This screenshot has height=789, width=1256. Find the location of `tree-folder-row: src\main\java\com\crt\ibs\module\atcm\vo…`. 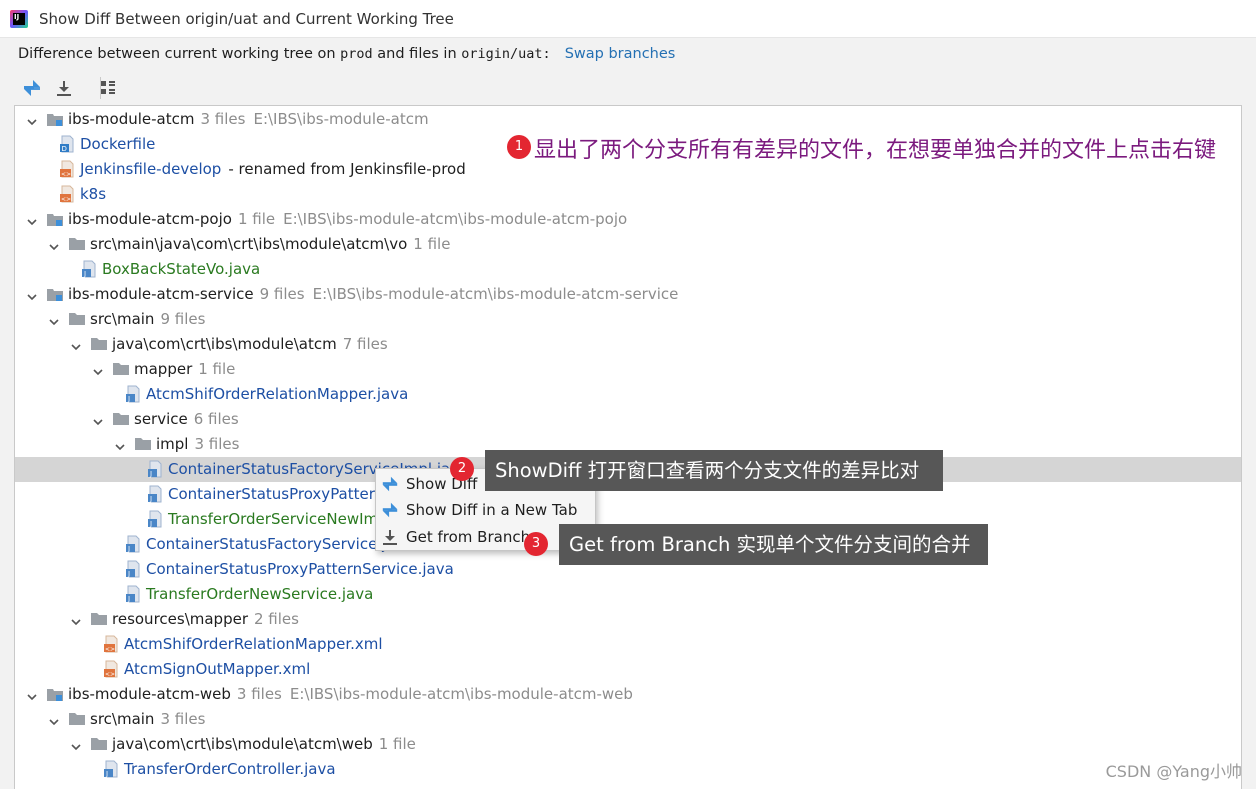

tree-folder-row: src\main\java\com\crt\ibs\module\atcm\vo… is located at coordinates (628, 244).